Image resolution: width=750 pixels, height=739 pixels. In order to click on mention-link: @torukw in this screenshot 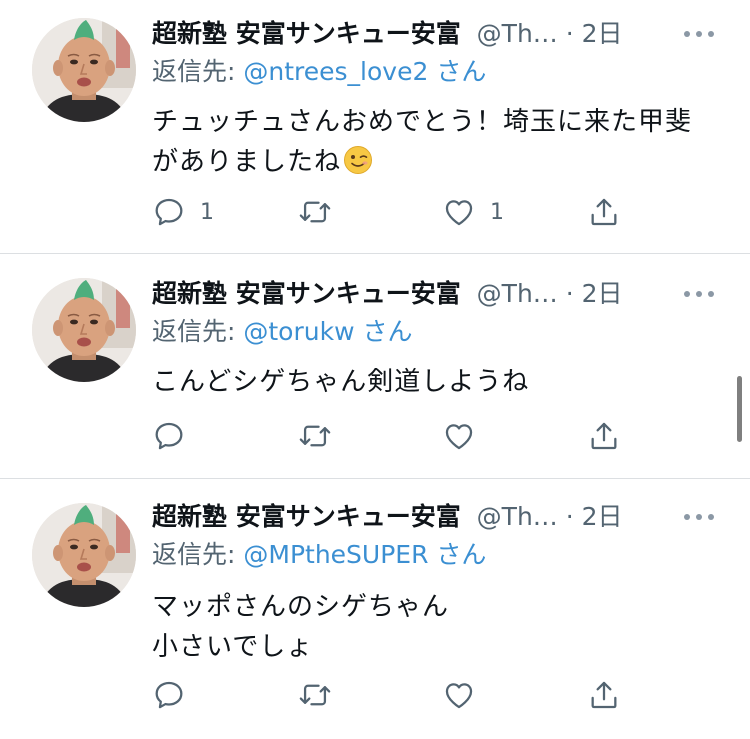, I will do `click(298, 331)`.